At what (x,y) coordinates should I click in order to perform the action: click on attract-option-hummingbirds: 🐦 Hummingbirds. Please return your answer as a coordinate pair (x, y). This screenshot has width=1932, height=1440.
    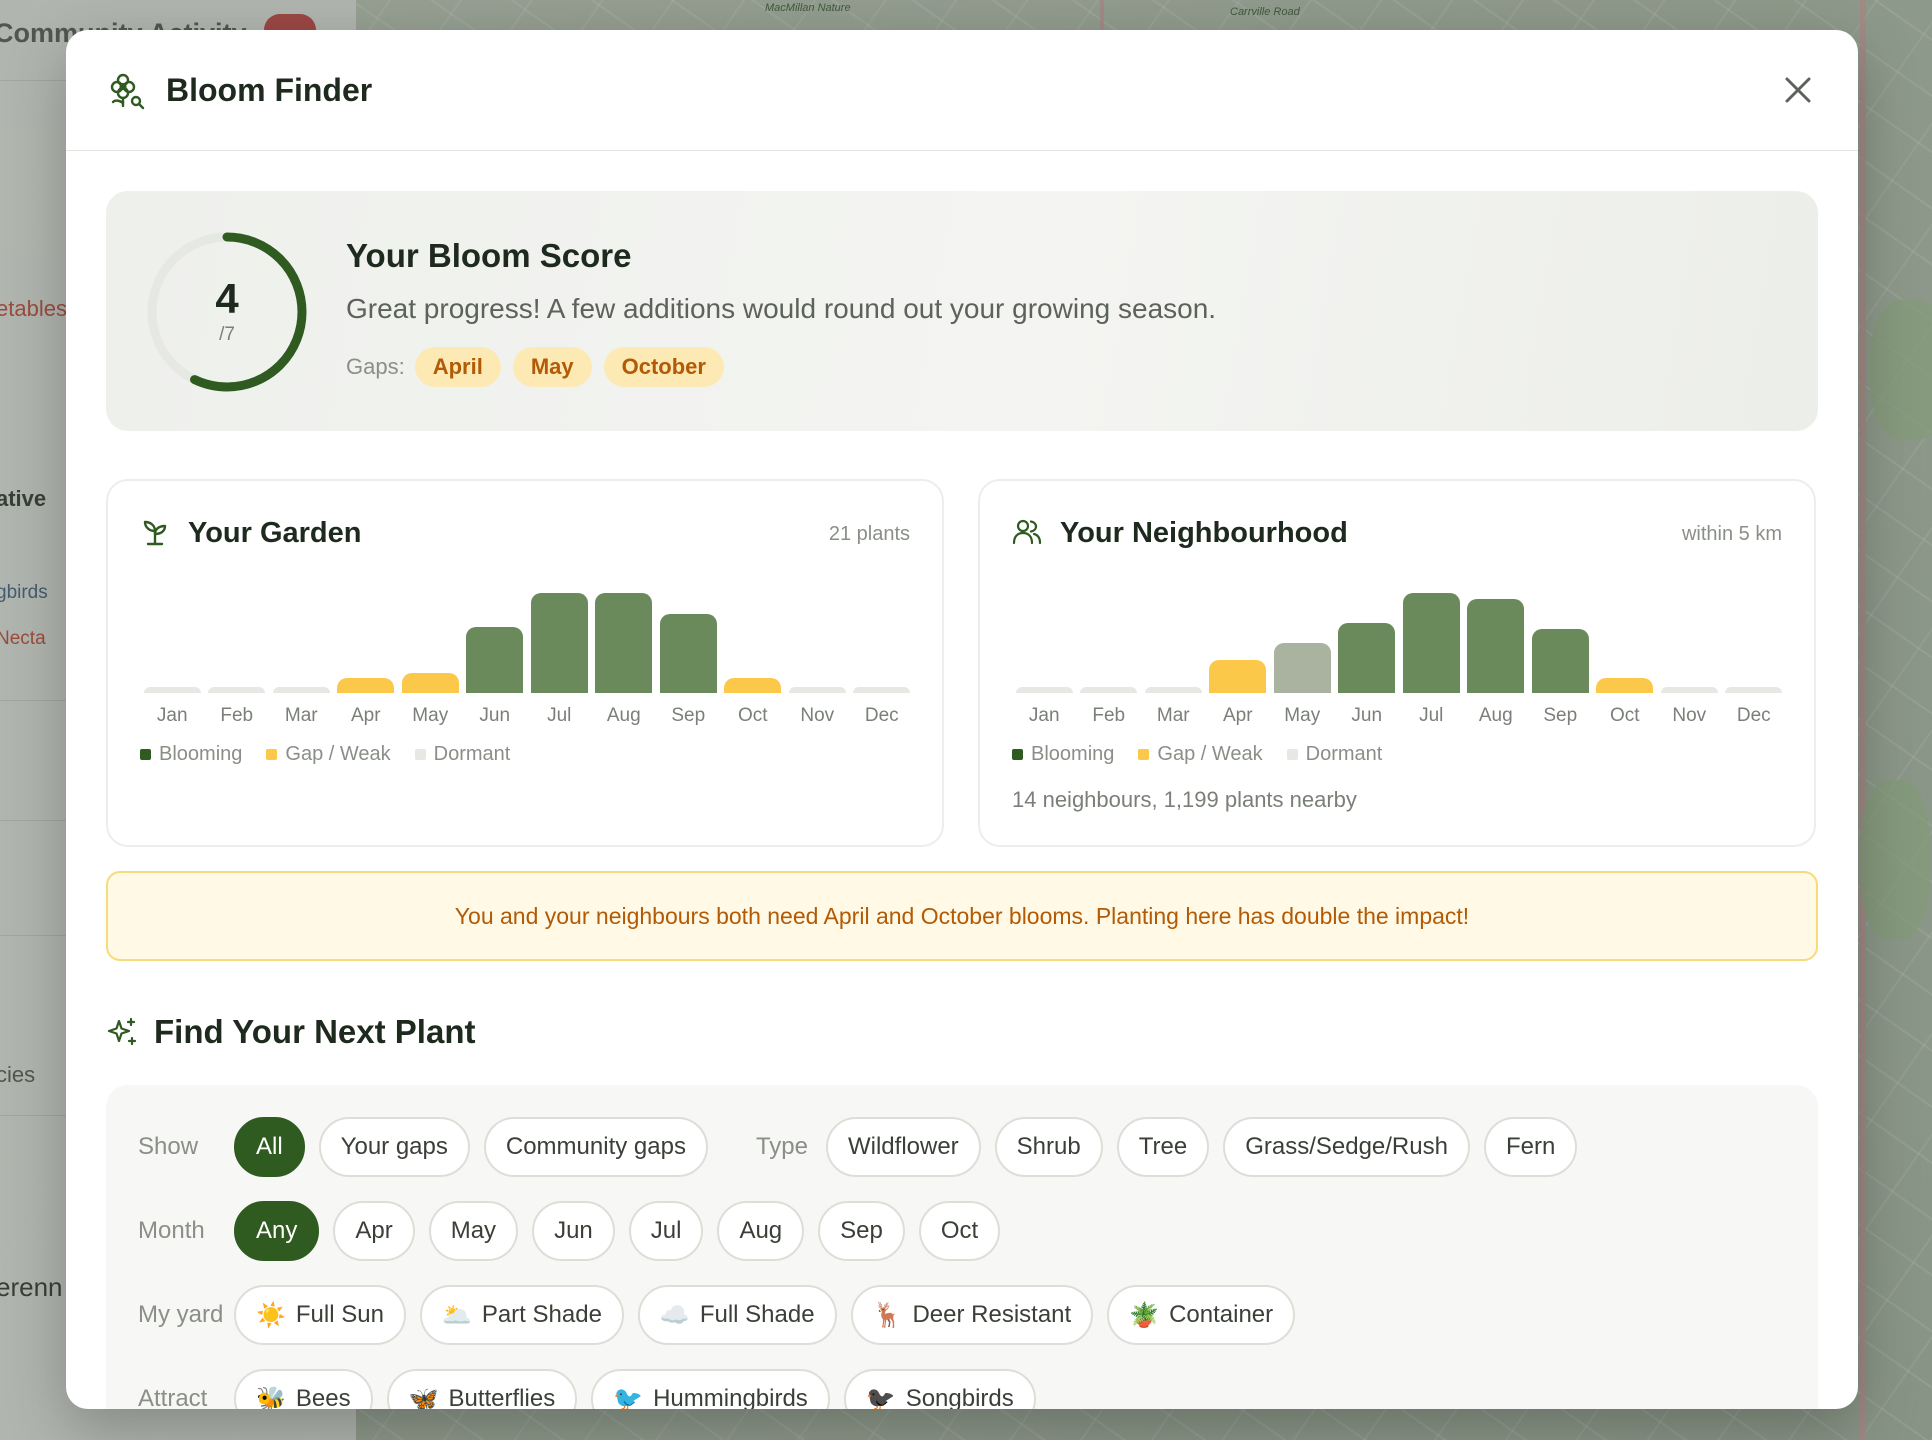
    Looking at the image, I should click on (710, 1389).